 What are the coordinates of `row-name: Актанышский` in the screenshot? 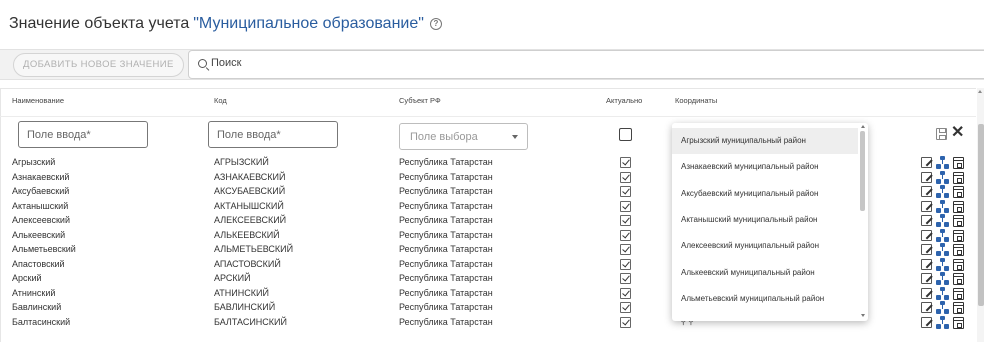 It's located at (40, 205).